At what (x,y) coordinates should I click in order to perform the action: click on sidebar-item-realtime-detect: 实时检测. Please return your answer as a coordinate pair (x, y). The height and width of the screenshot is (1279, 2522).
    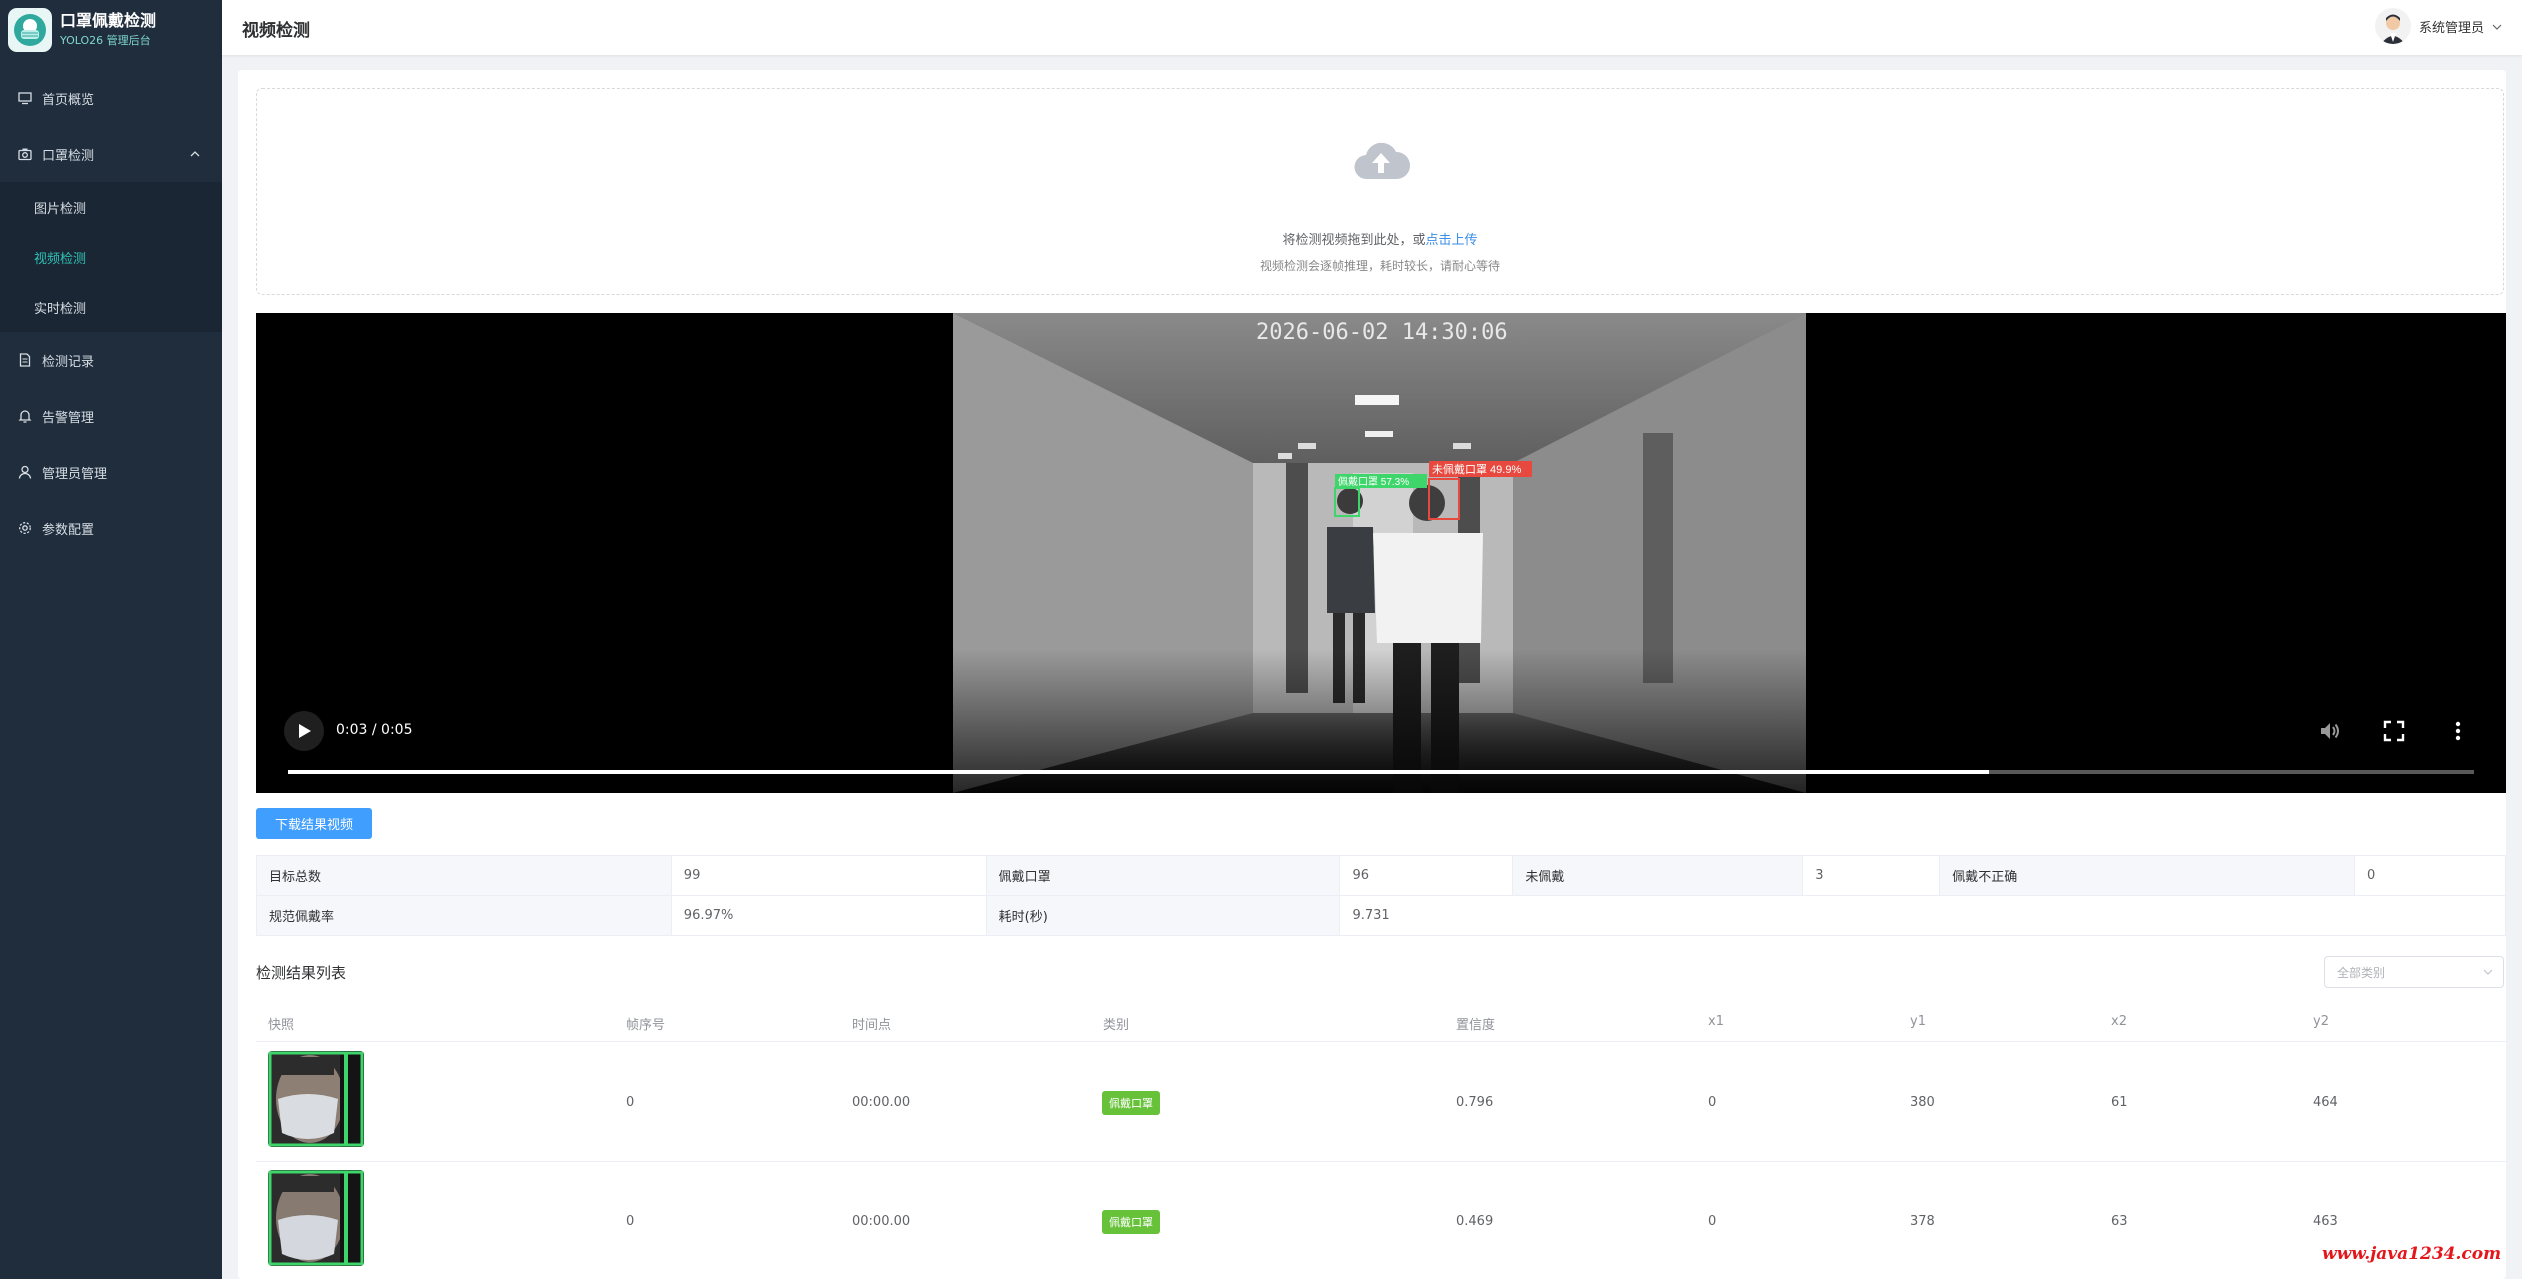
    Looking at the image, I should click on (111, 307).